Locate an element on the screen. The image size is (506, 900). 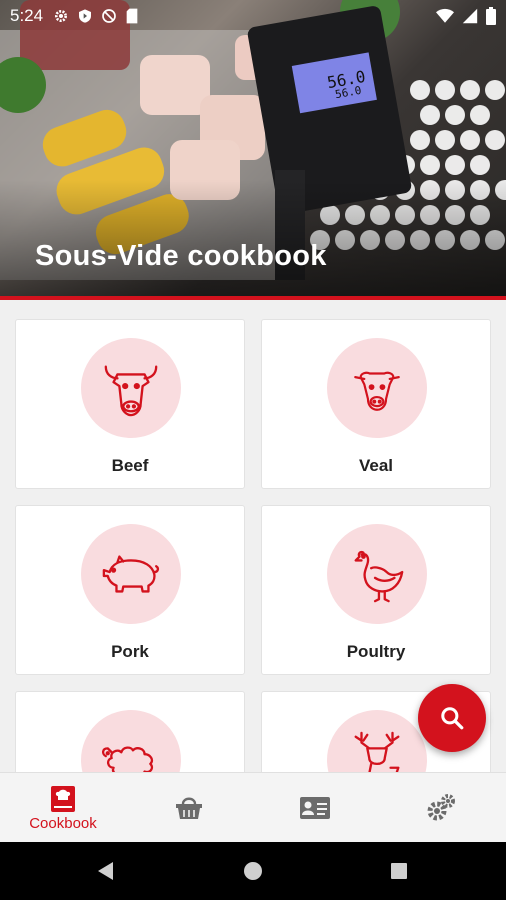
status-time: 5:24 is located at coordinates (27, 15).